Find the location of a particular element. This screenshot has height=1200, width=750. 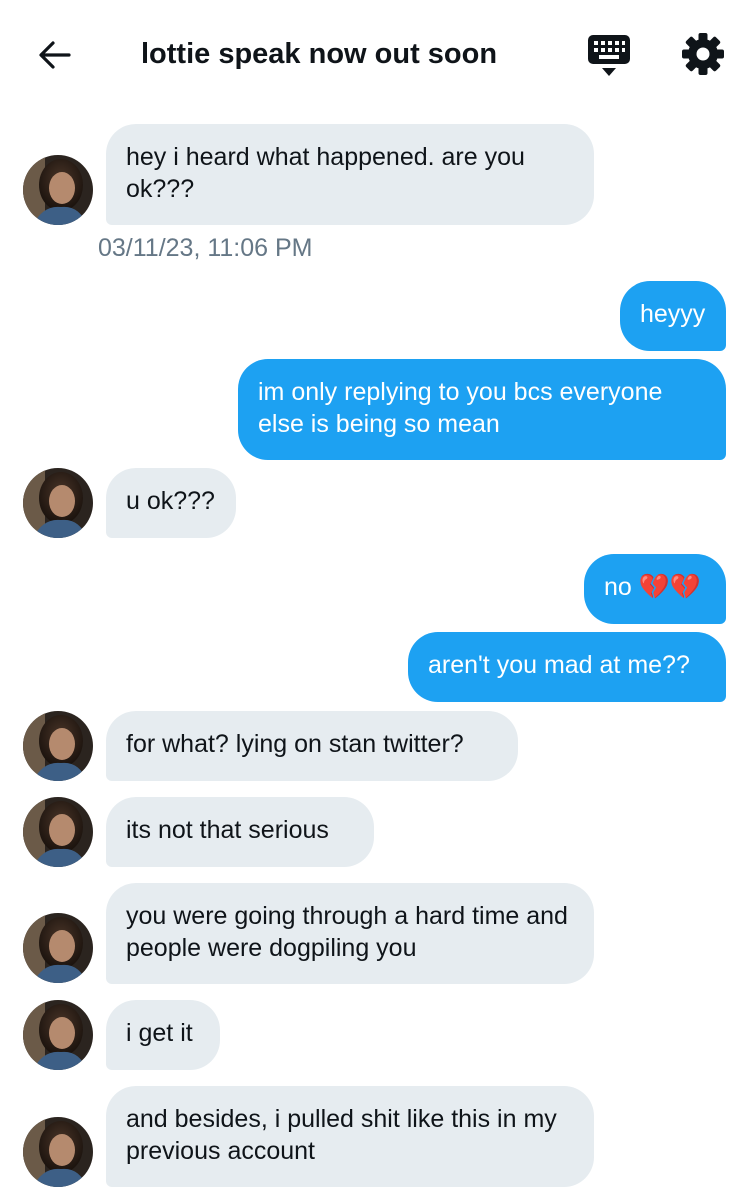

arrow-left-icon is located at coordinates (55, 55).